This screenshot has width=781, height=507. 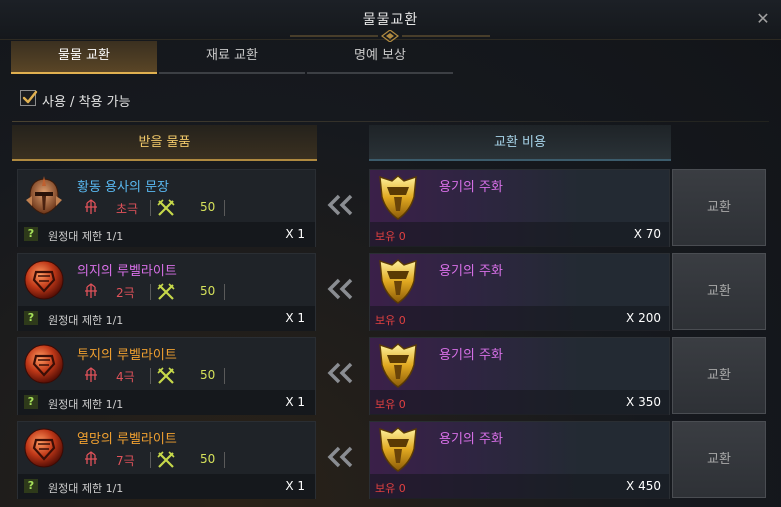 What do you see at coordinates (519, 208) in the screenshot?
I see `cost-item-panel: 용기의 주화 보유 0 X 70` at bounding box center [519, 208].